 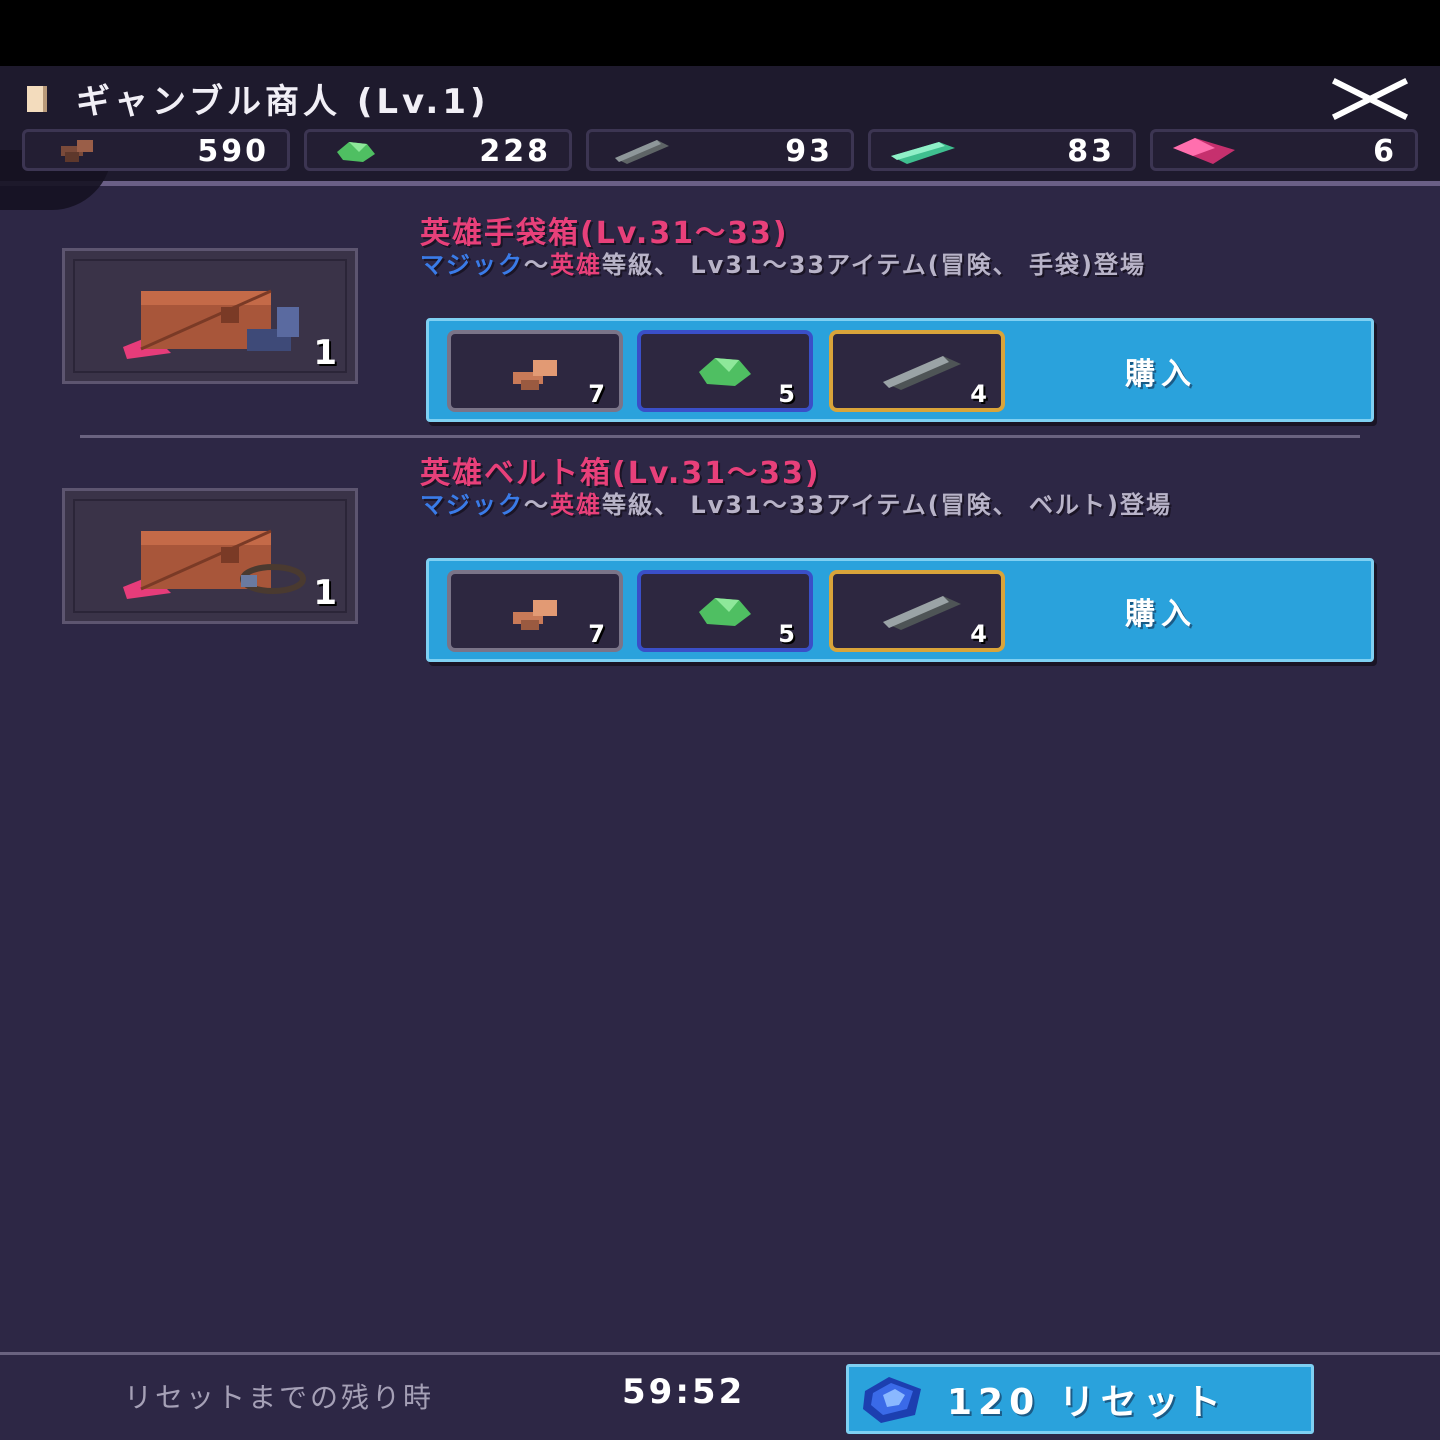 I want to click on reset-button: 120 リセット, so click(x=1080, y=1399).